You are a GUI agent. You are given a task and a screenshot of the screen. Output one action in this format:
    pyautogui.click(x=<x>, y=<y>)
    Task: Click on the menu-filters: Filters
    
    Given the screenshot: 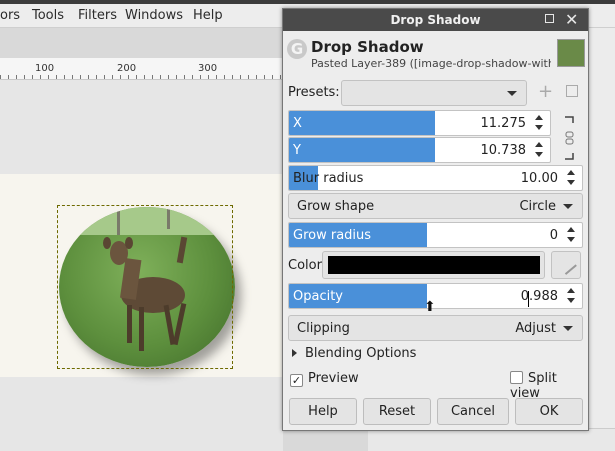 What is the action you would take?
    pyautogui.click(x=97, y=15)
    